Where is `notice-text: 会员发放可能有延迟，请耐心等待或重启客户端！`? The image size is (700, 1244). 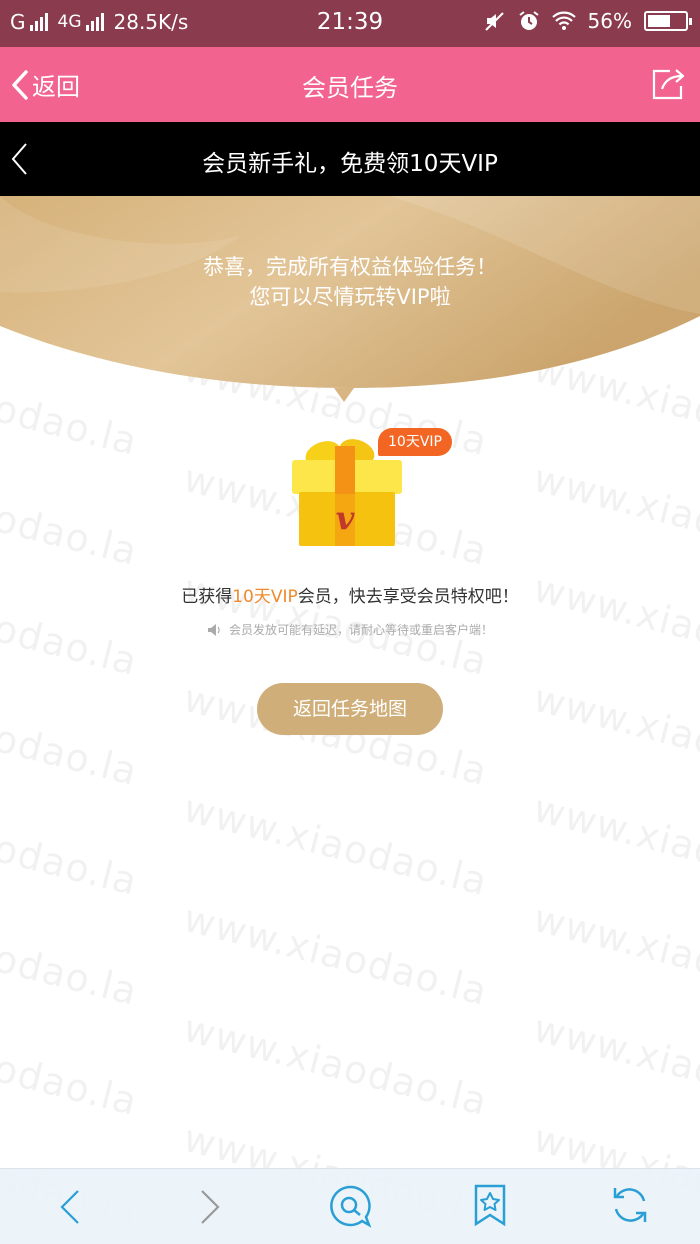
notice-text: 会员发放可能有延迟，请耐心等待或重启客户端！ is located at coordinates (360, 630).